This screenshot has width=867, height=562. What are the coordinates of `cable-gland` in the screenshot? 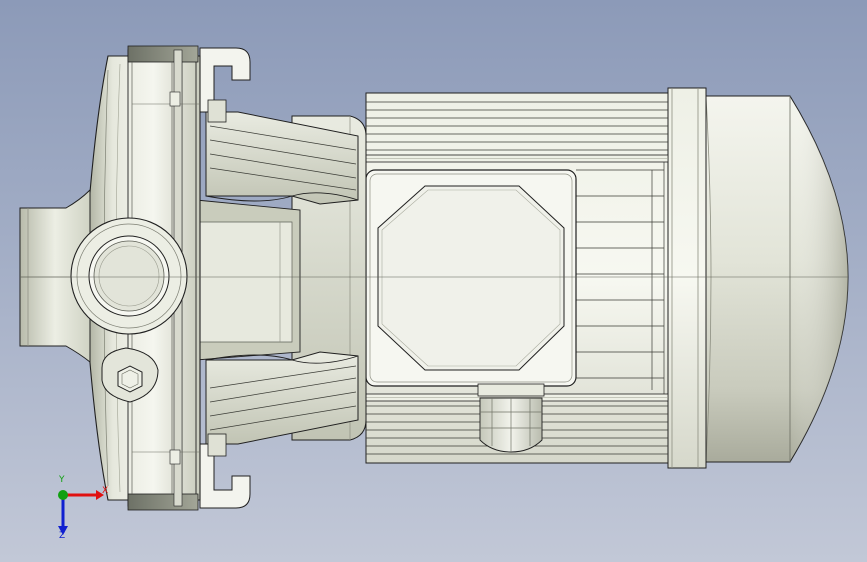 It's located at (511, 418).